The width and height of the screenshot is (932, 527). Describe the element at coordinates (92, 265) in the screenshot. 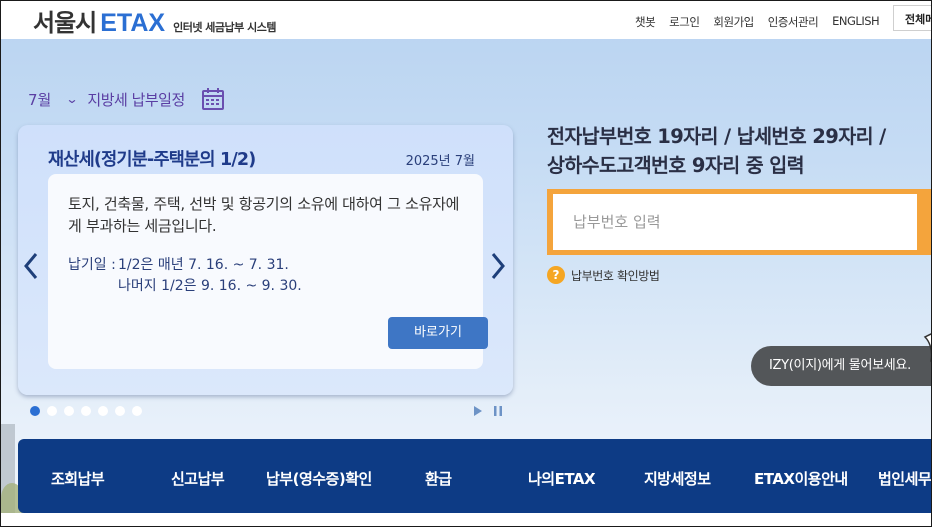

I see `due-date-label: 납기일 :` at that location.